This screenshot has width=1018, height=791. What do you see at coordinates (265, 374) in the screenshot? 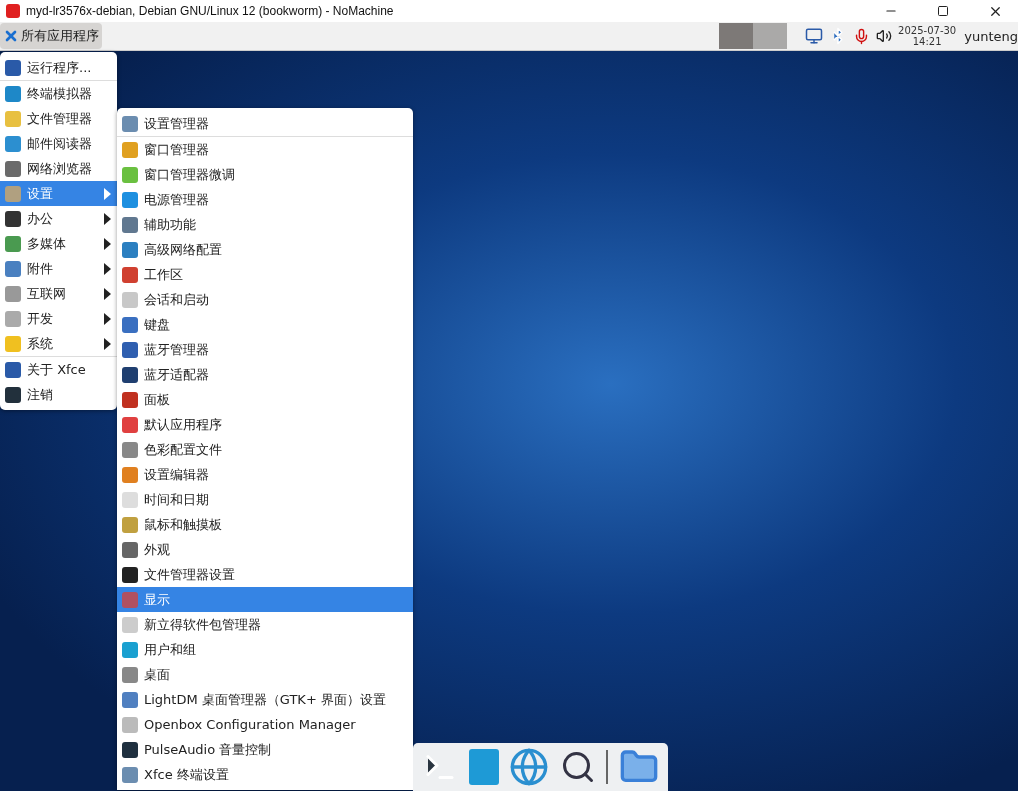
I see `menu-item: 蓝牙适配器` at bounding box center [265, 374].